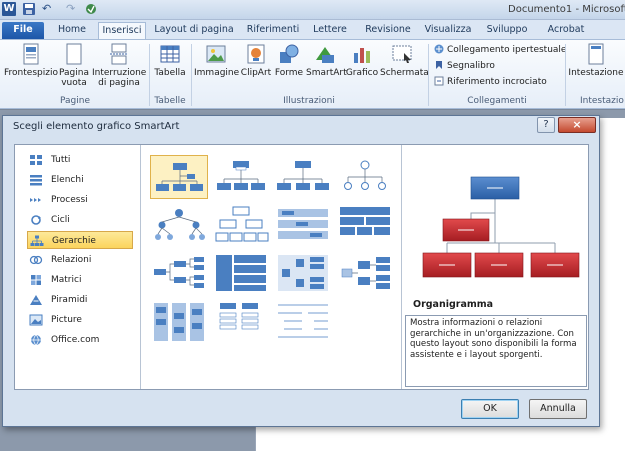  I want to click on layout-gerarchia-cerchi, so click(365, 177).